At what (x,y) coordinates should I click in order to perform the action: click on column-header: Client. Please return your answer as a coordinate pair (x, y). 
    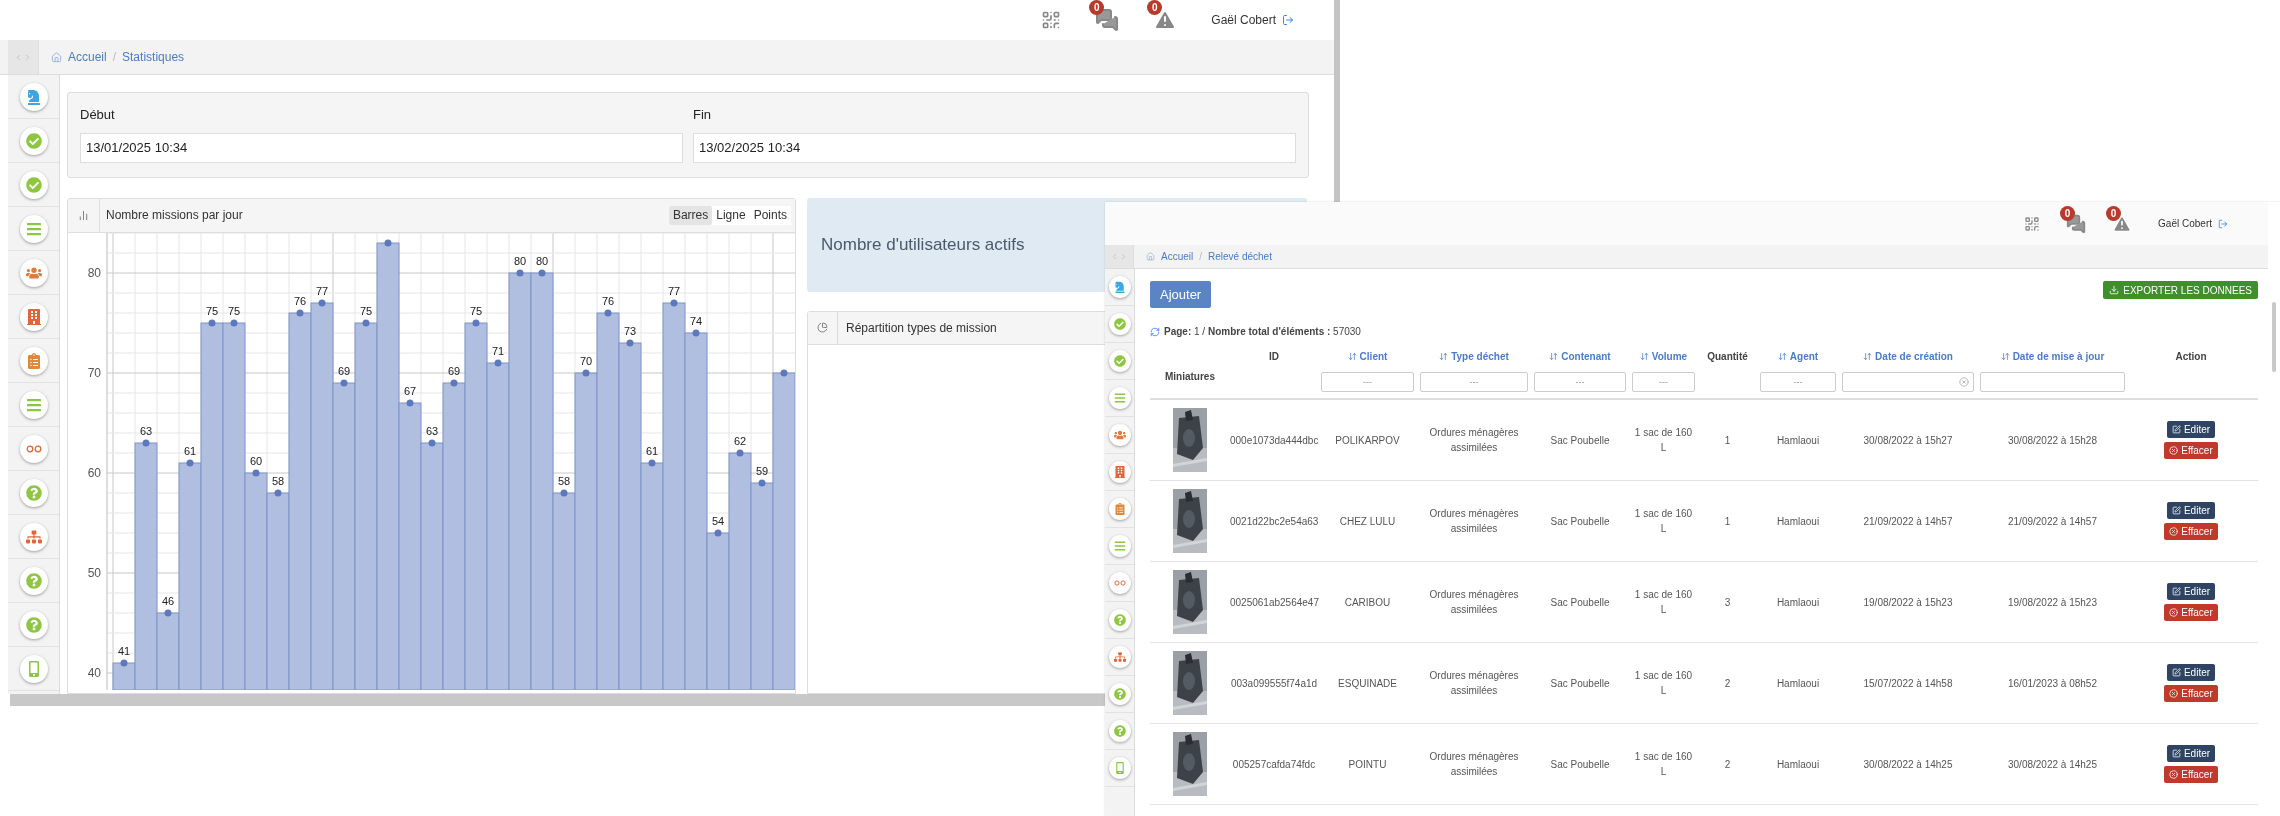
    Looking at the image, I should click on (1367, 356).